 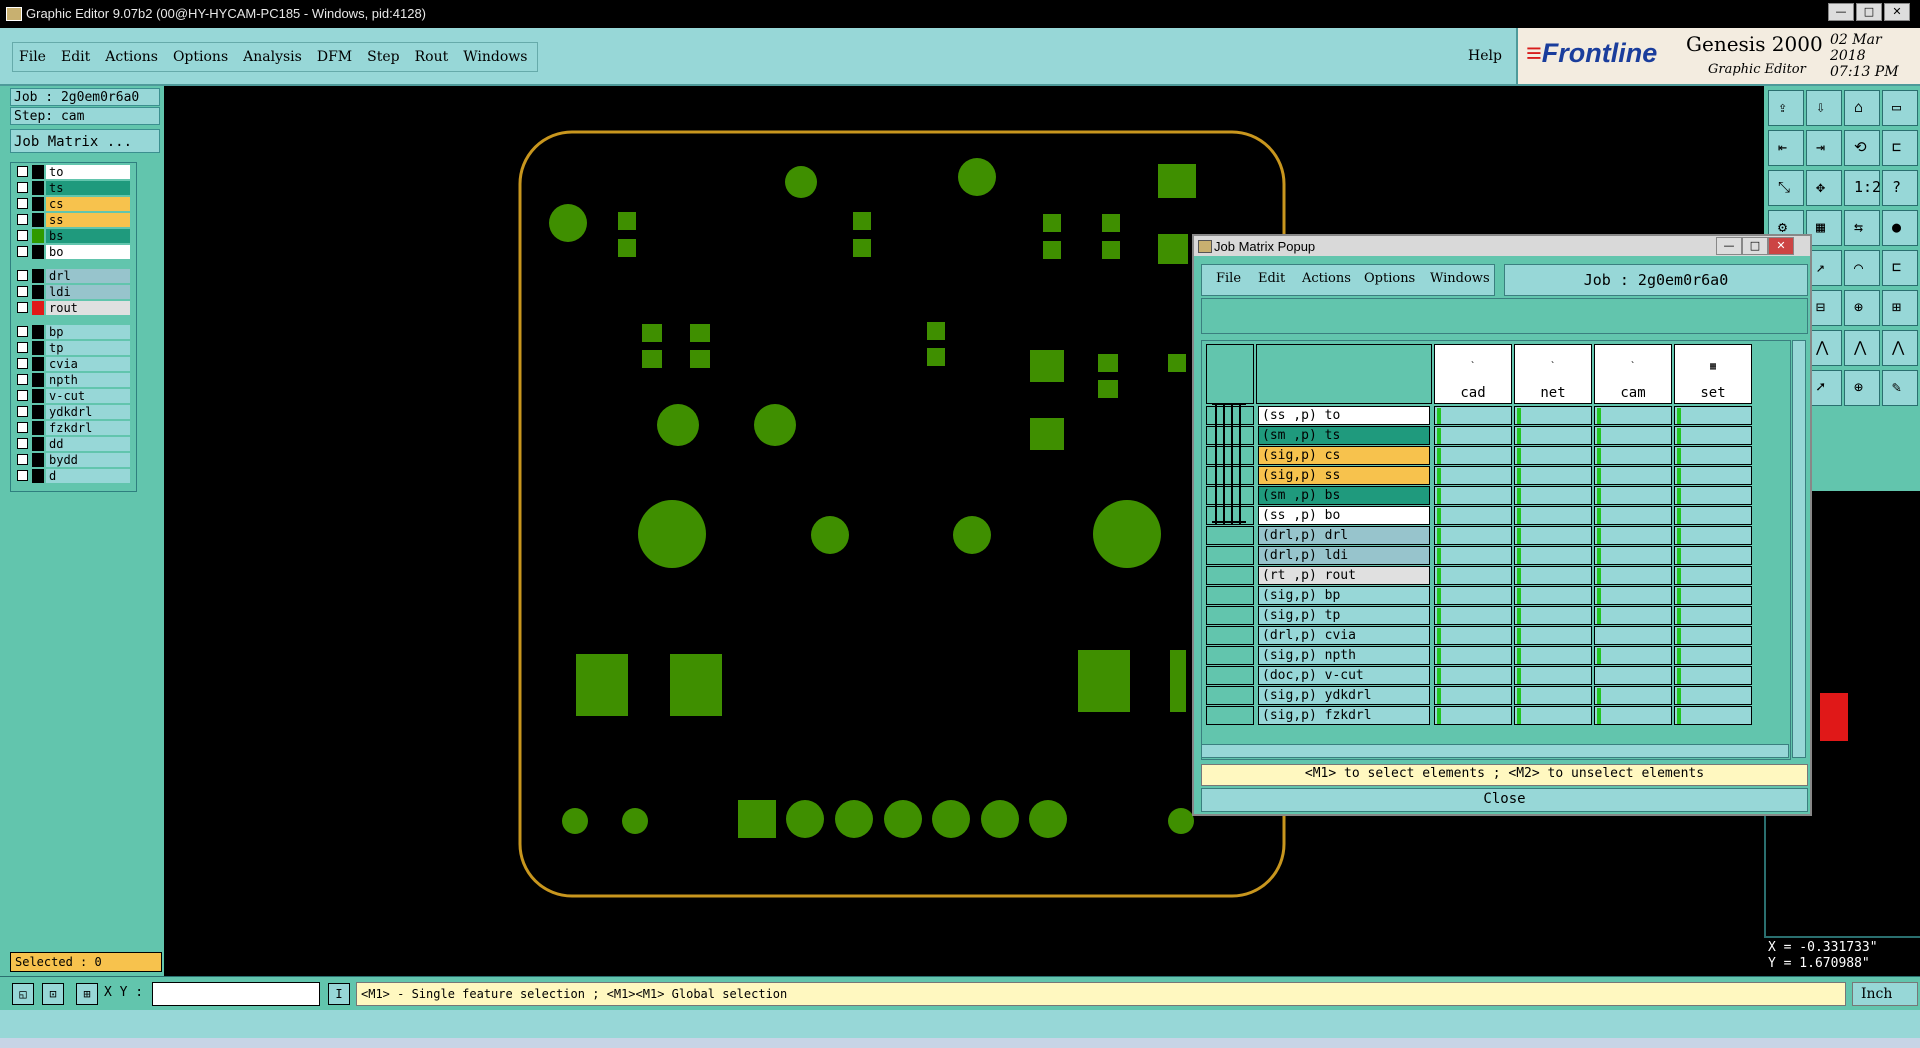 I want to click on layer-name: d, so click(x=88, y=476).